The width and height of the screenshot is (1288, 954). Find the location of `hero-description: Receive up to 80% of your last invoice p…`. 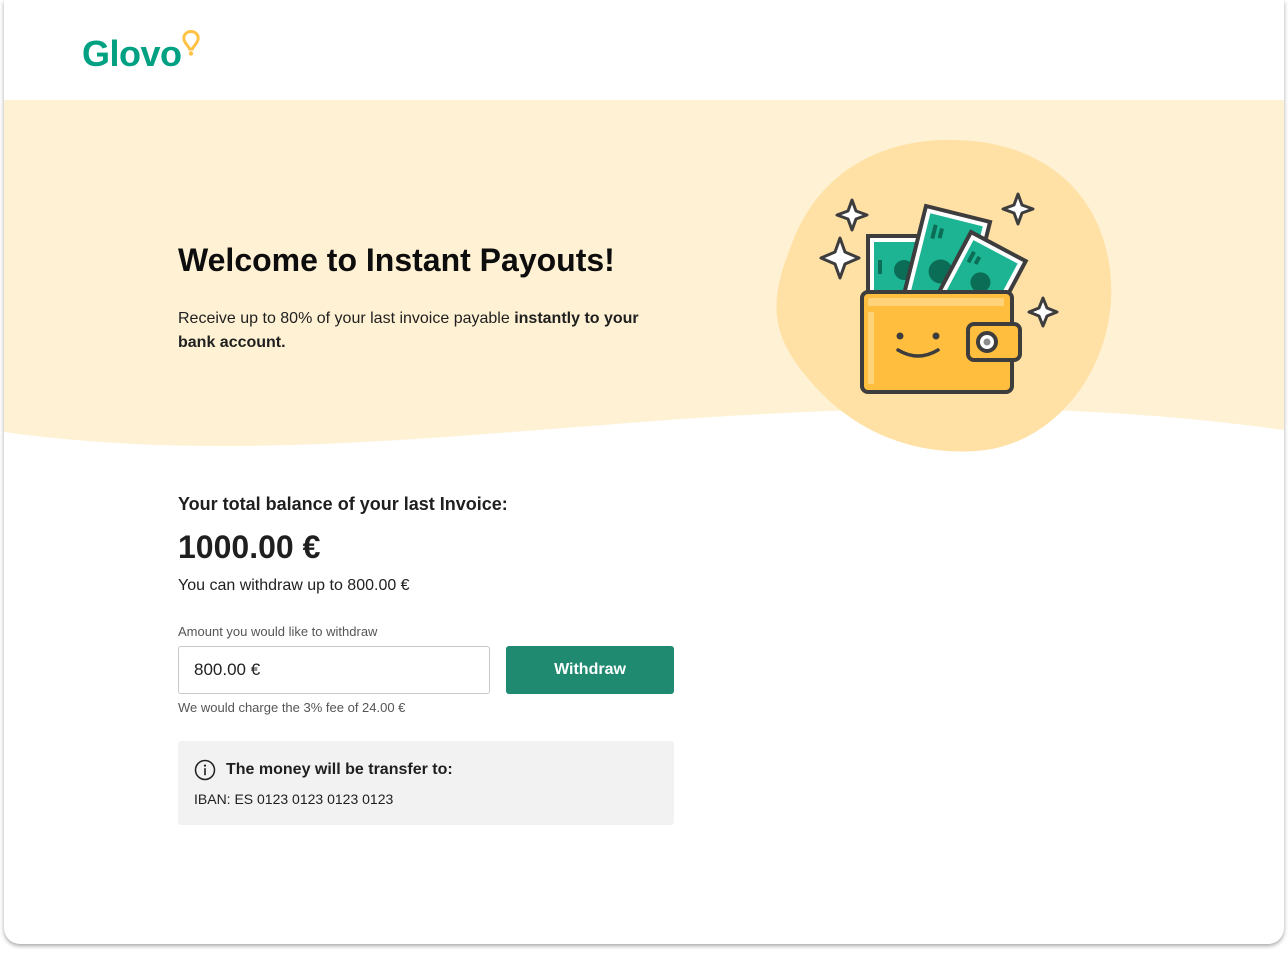

hero-description: Receive up to 80% of your last invoice p… is located at coordinates (413, 331).